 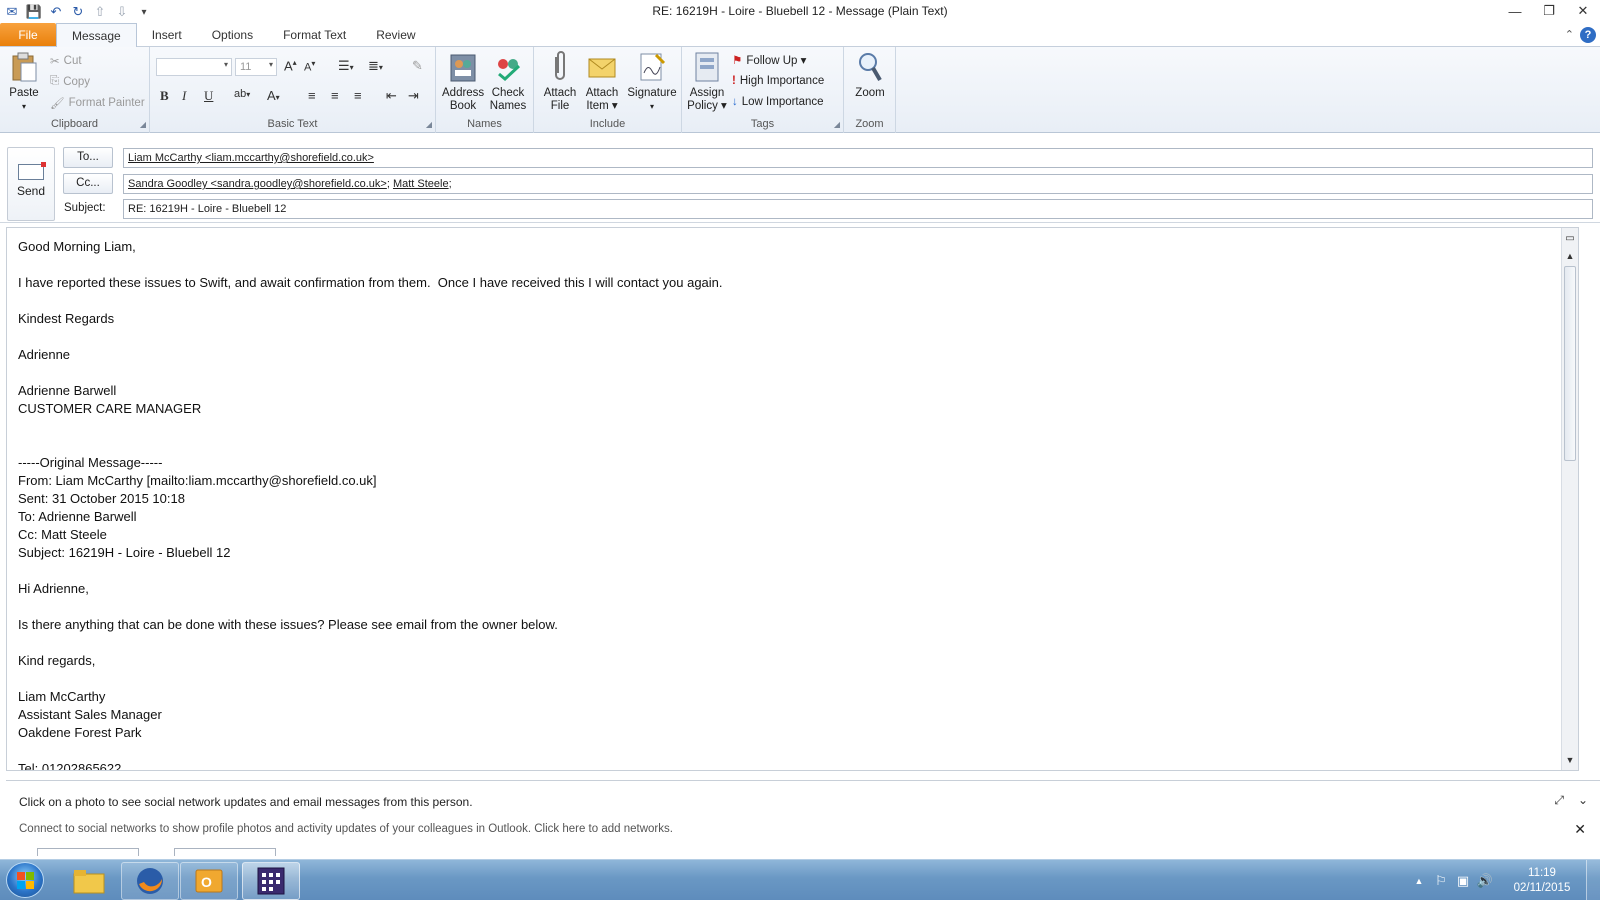 What do you see at coordinates (508, 82) in the screenshot?
I see `check-names-button: Check Names` at bounding box center [508, 82].